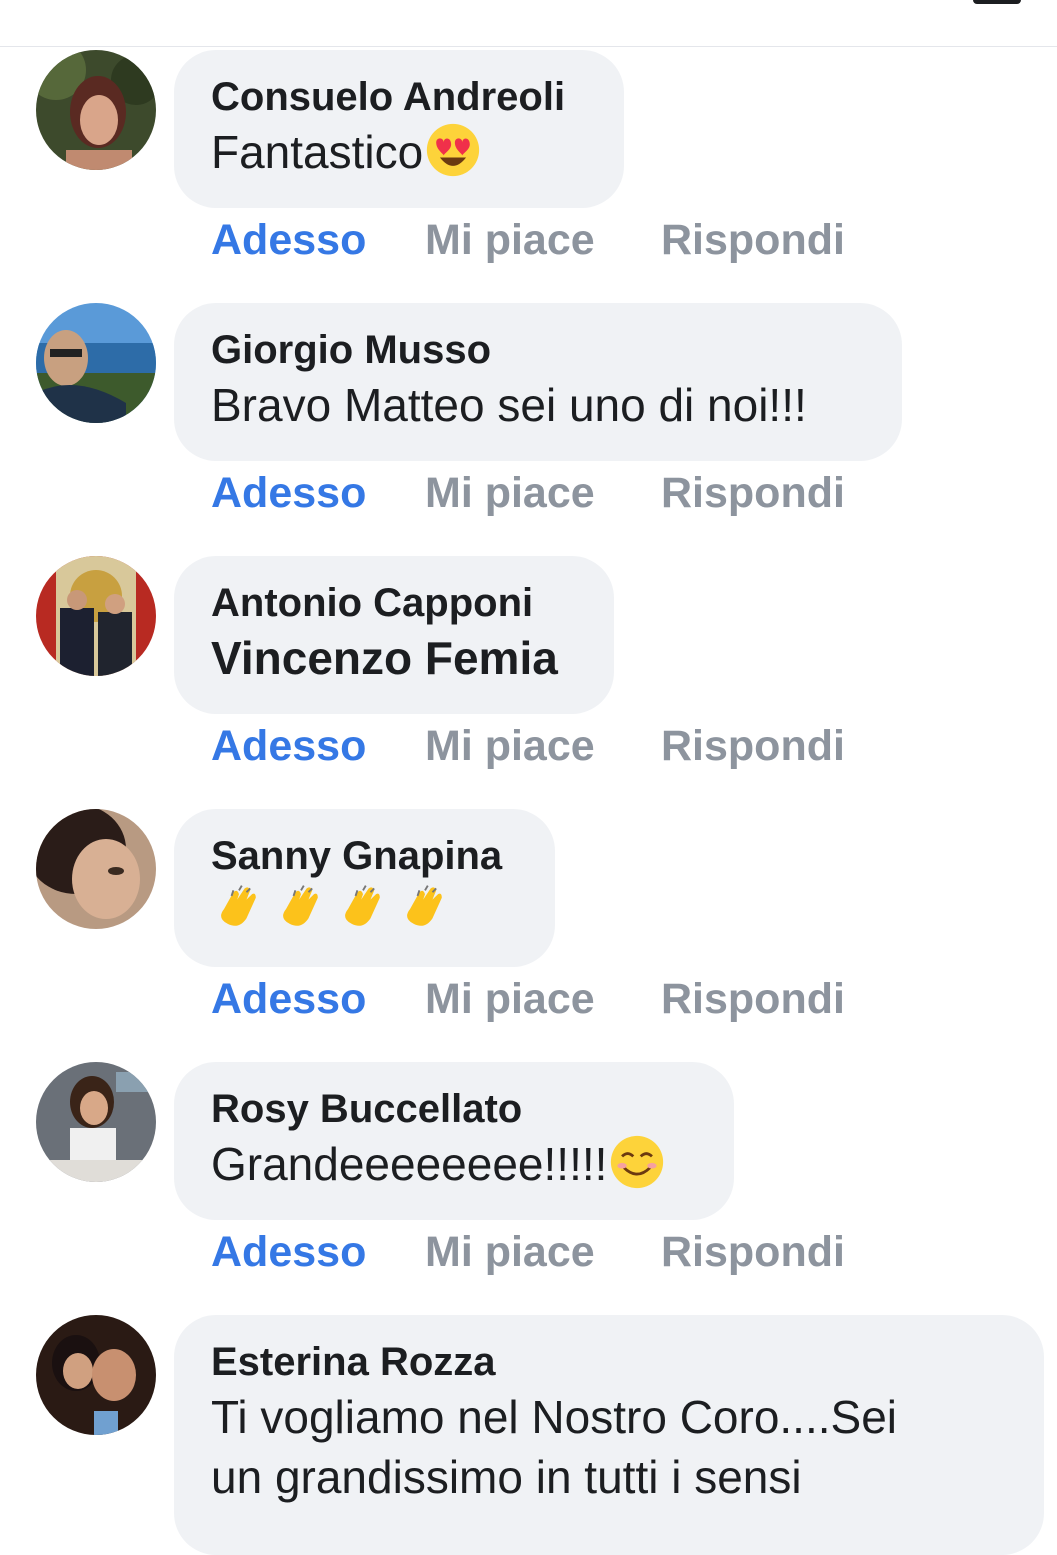 This screenshot has height=1555, width=1057. I want to click on comment-bubble: Sanny Gnapina, so click(364, 888).